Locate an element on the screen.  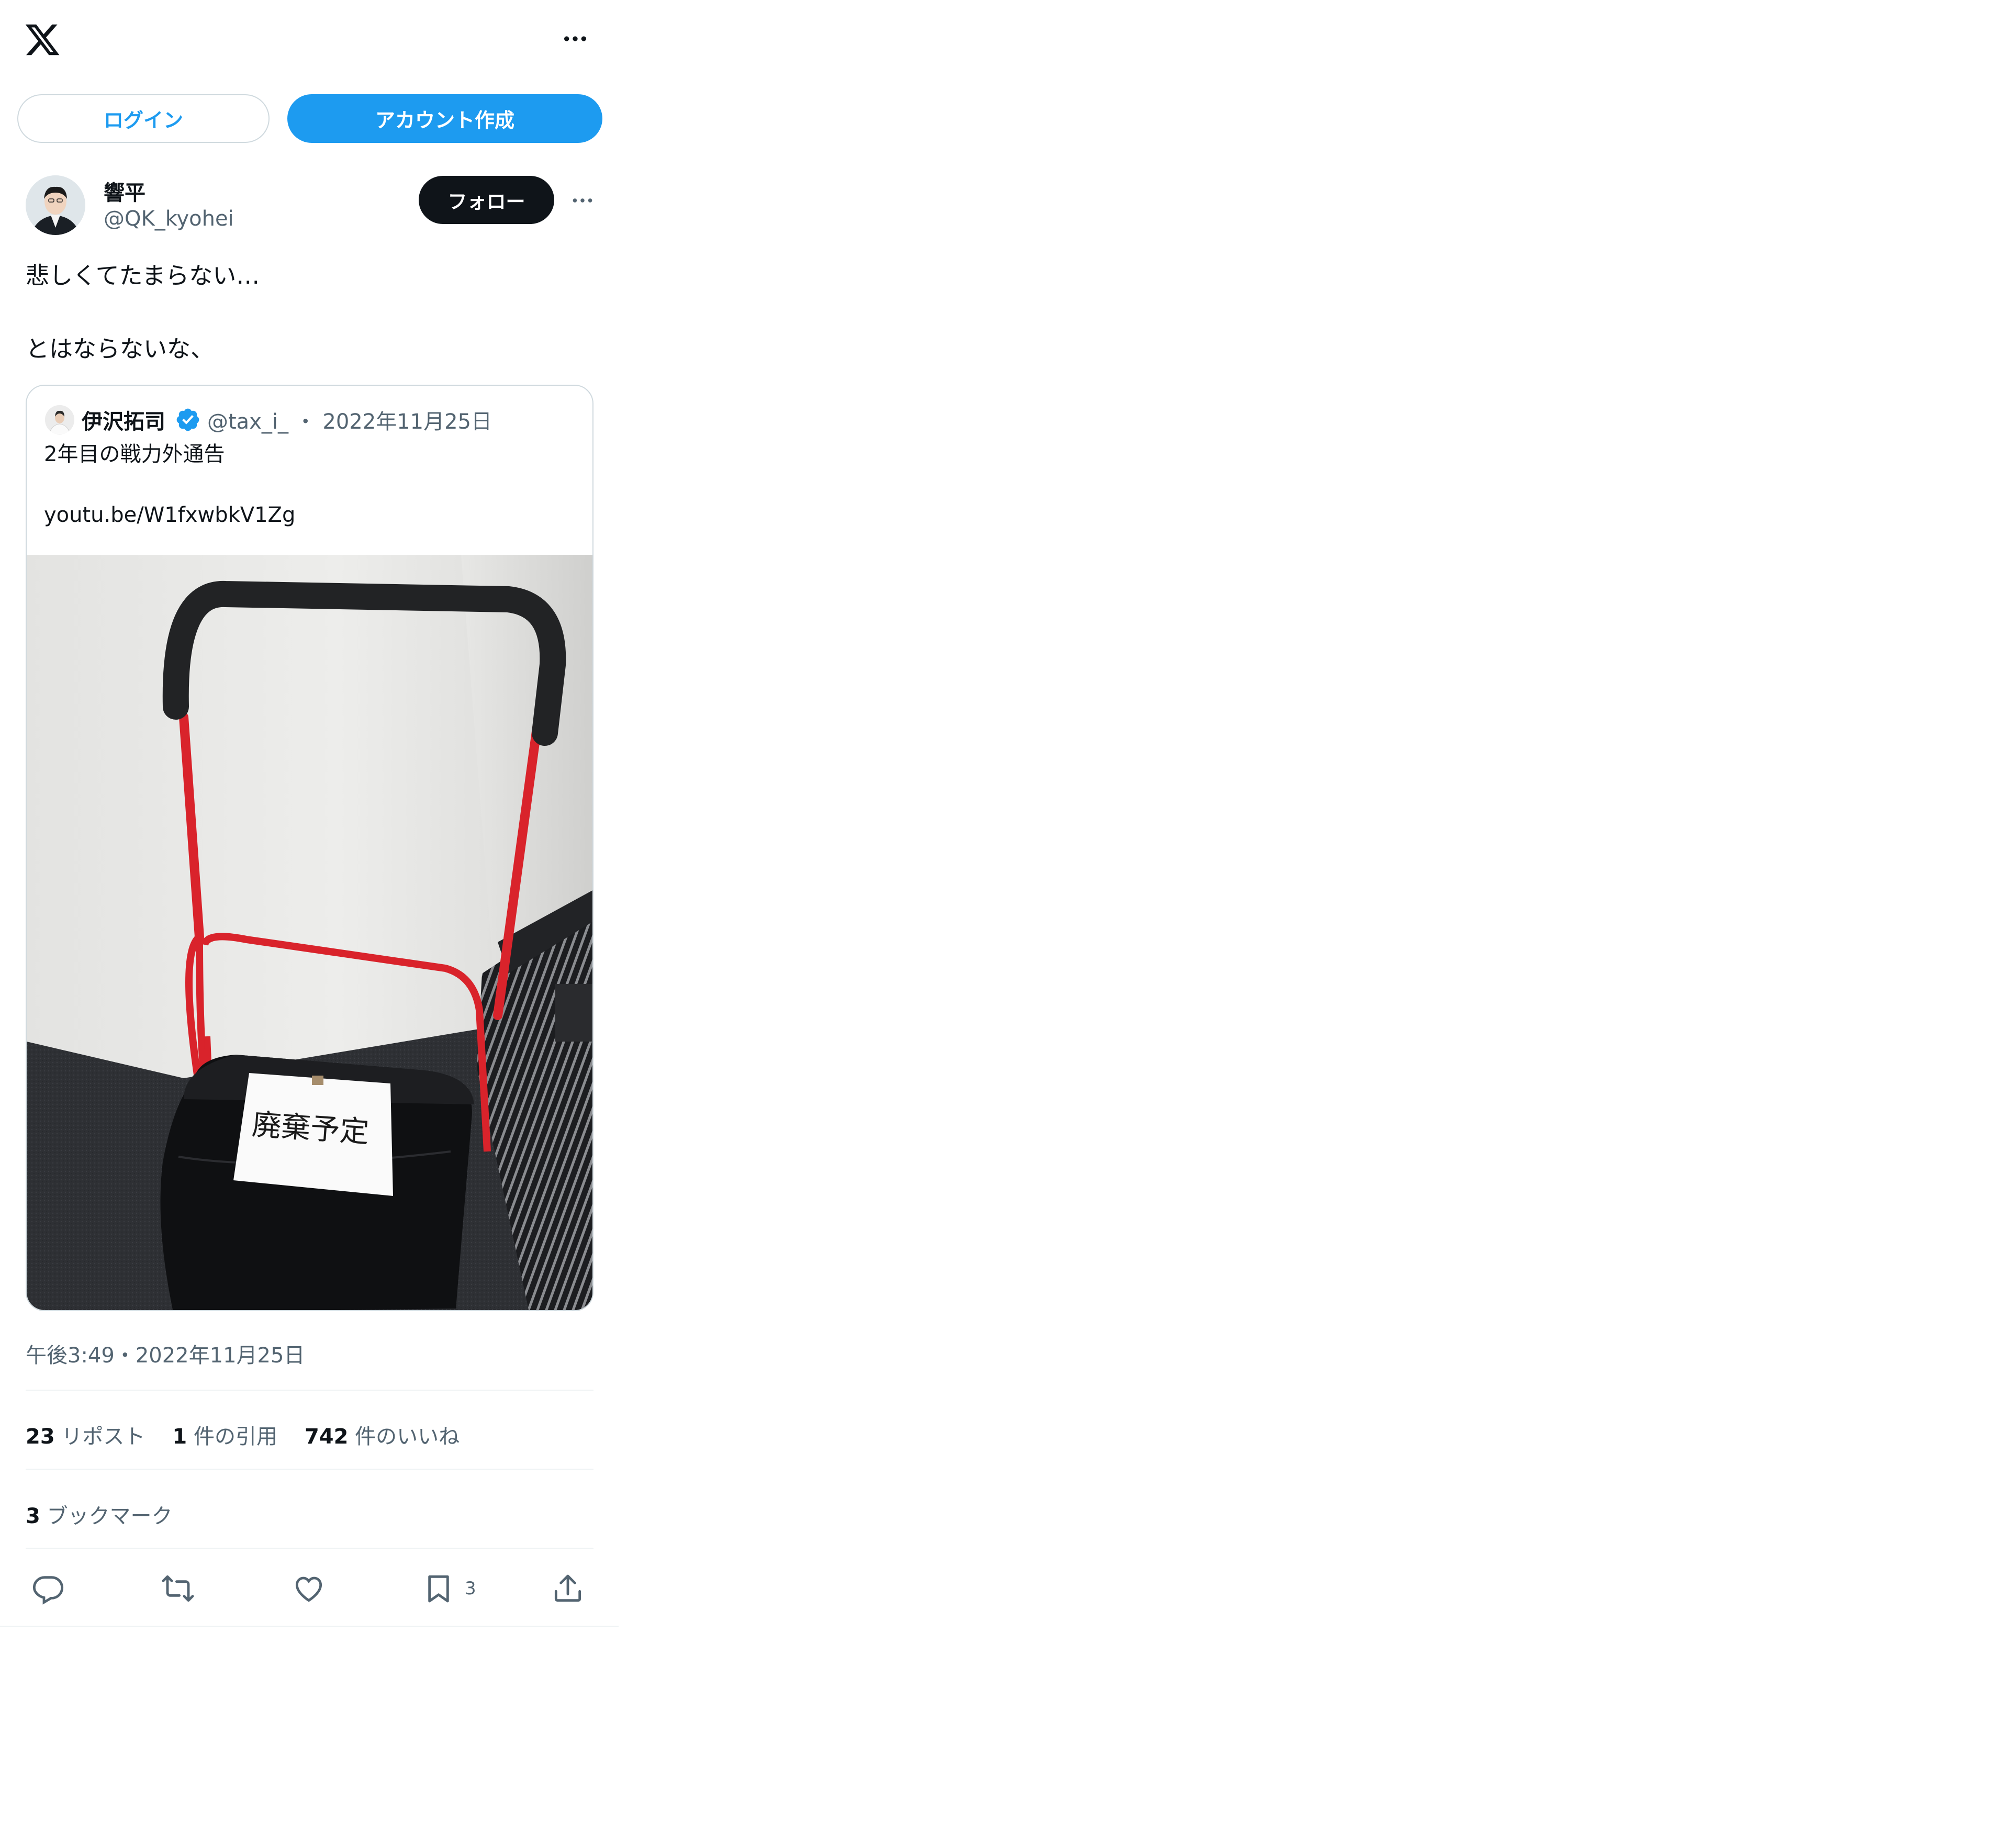
reposts-stat: 23 リポスト is located at coordinates (85, 1434).